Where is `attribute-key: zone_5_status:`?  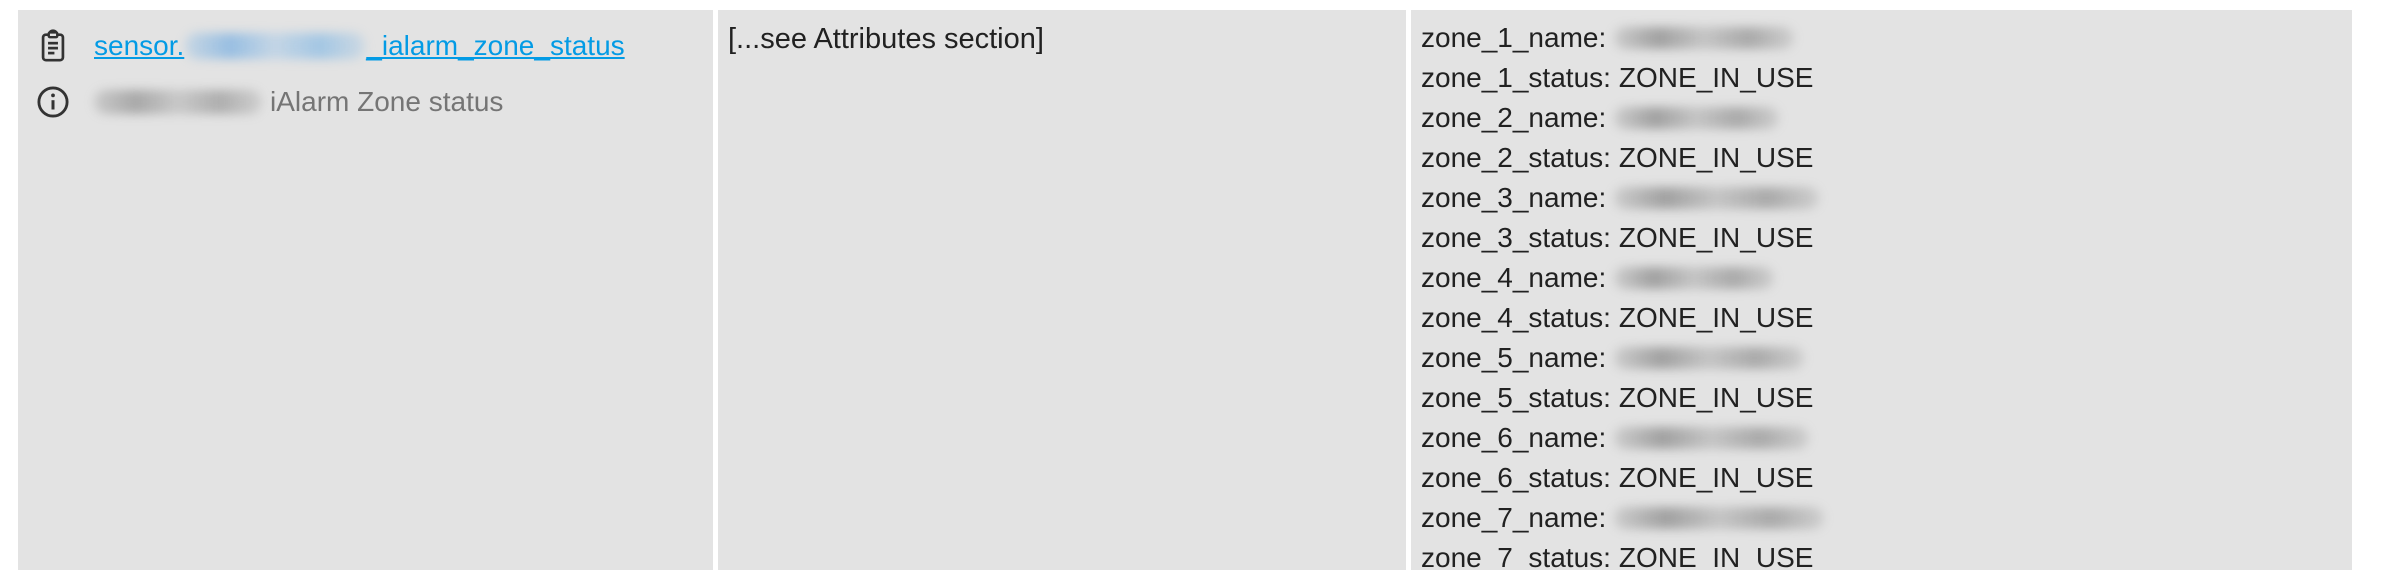
attribute-key: zone_5_status: is located at coordinates (1516, 397).